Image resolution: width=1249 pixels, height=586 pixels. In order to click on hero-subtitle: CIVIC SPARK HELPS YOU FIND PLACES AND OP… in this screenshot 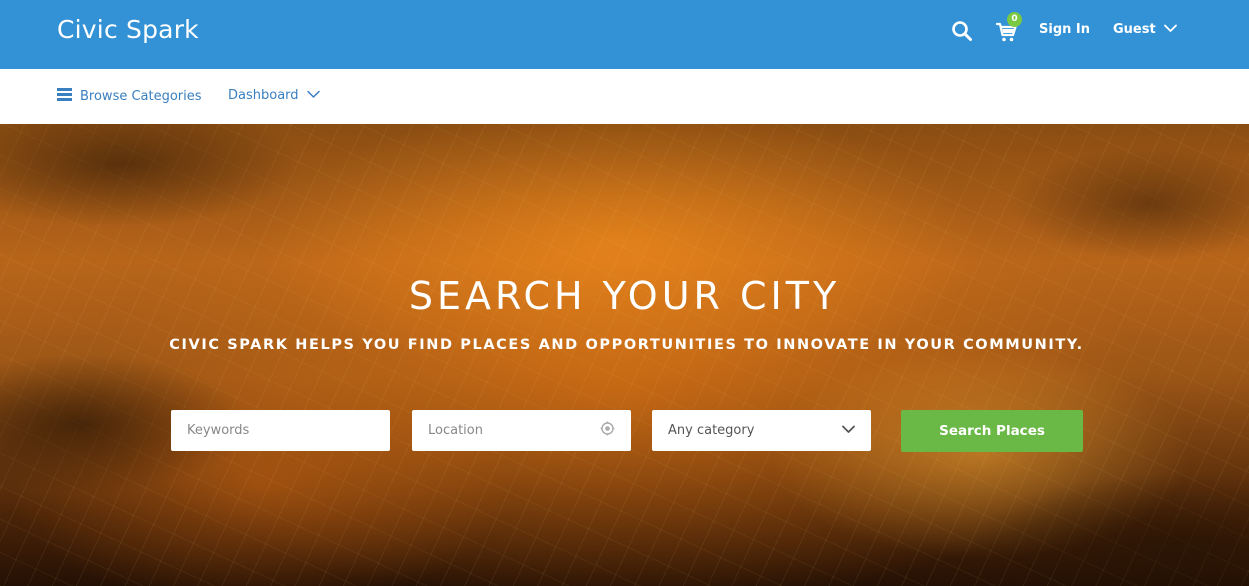, I will do `click(626, 345)`.